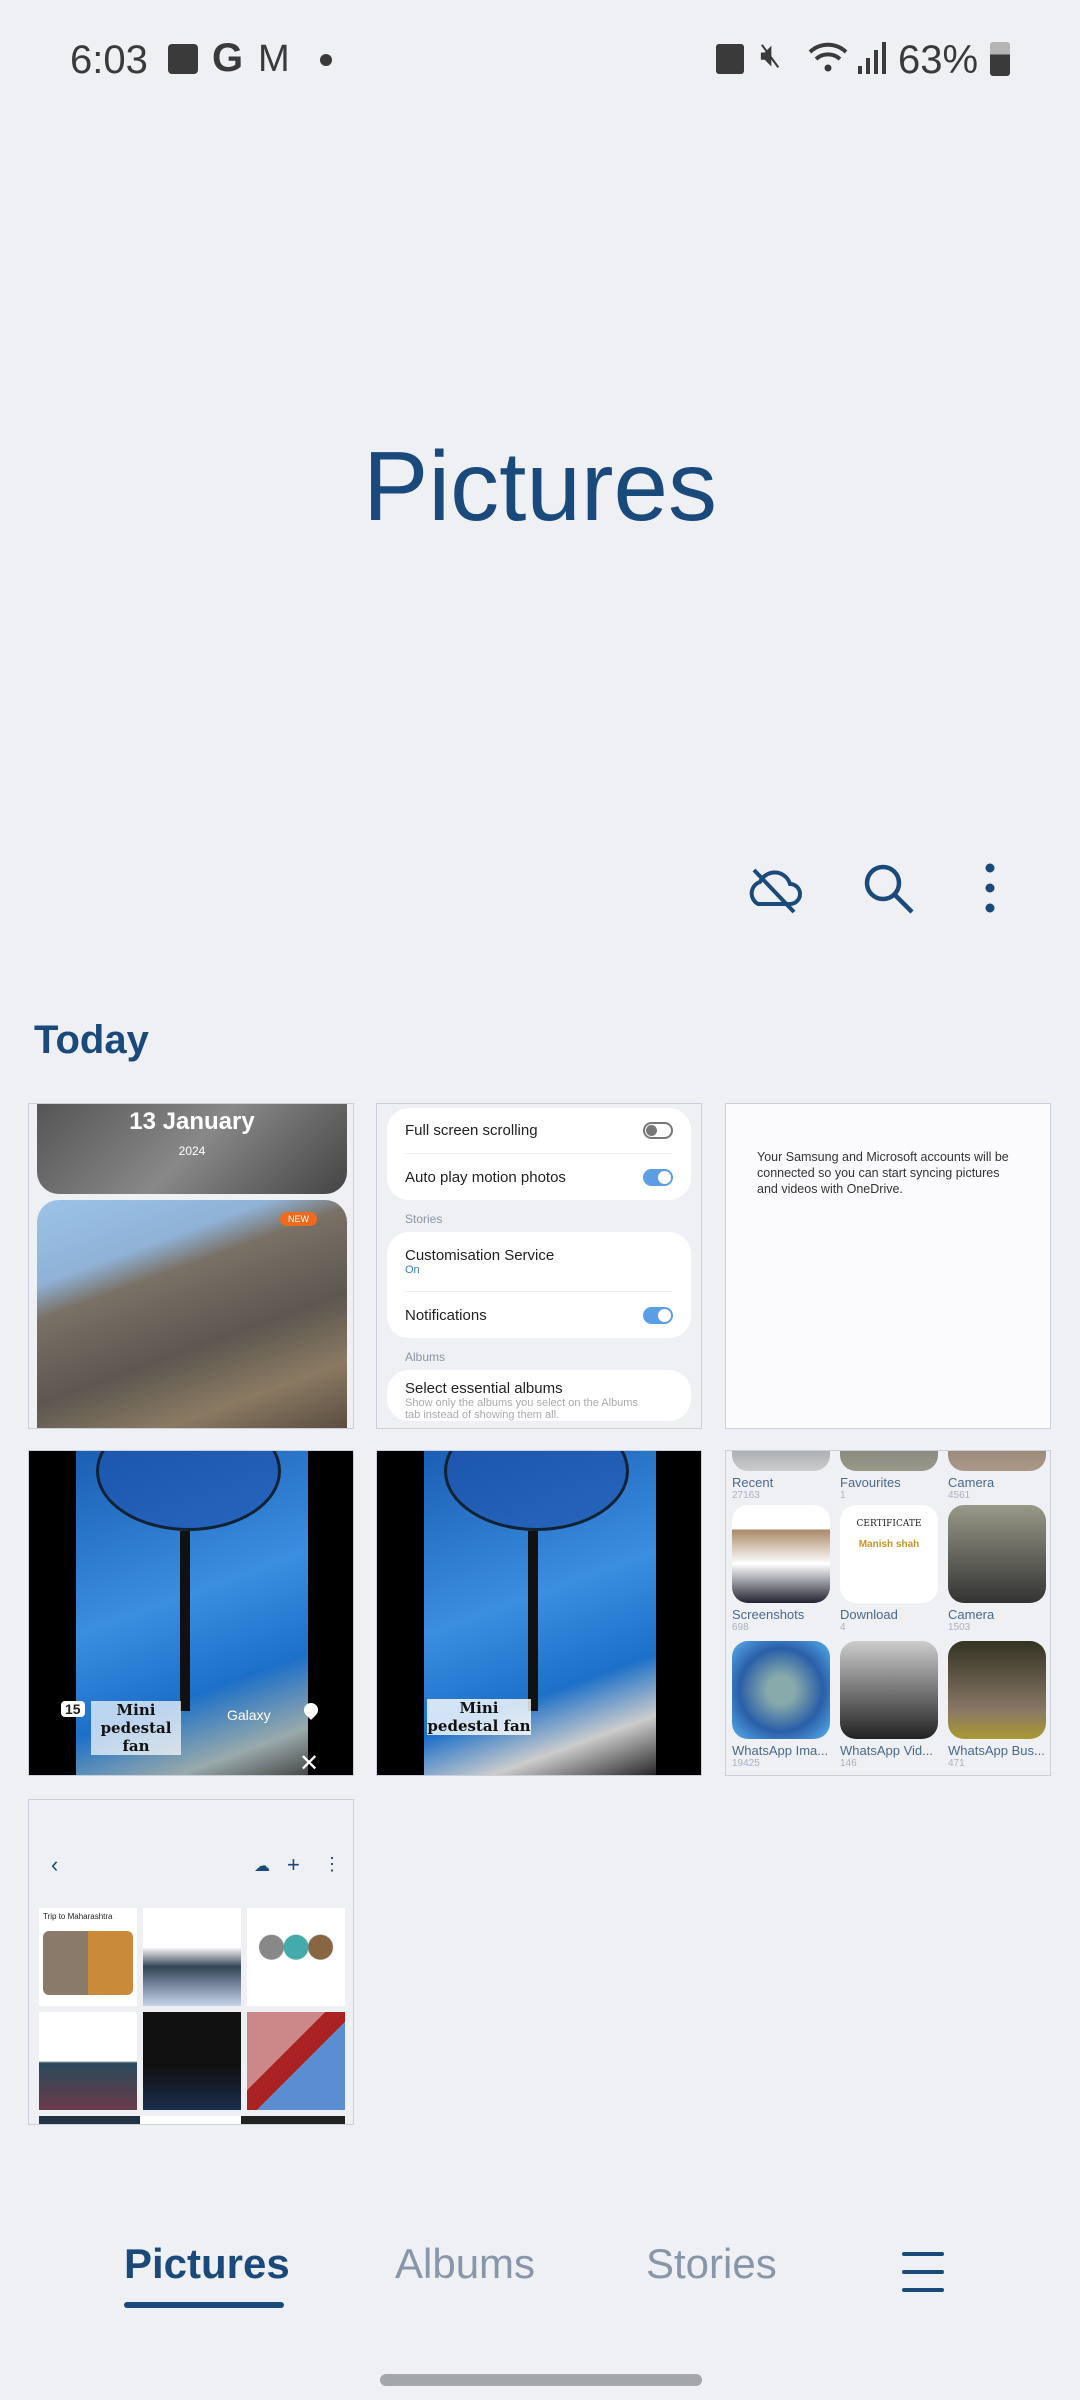 The width and height of the screenshot is (1080, 2400). I want to click on wifi-icon, so click(828, 57).